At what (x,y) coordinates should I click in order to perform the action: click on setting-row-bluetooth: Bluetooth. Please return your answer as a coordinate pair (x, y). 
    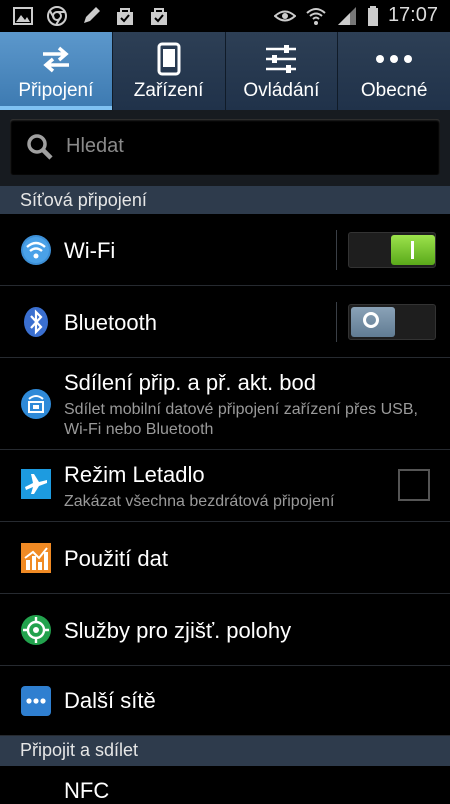
    Looking at the image, I should click on (225, 322).